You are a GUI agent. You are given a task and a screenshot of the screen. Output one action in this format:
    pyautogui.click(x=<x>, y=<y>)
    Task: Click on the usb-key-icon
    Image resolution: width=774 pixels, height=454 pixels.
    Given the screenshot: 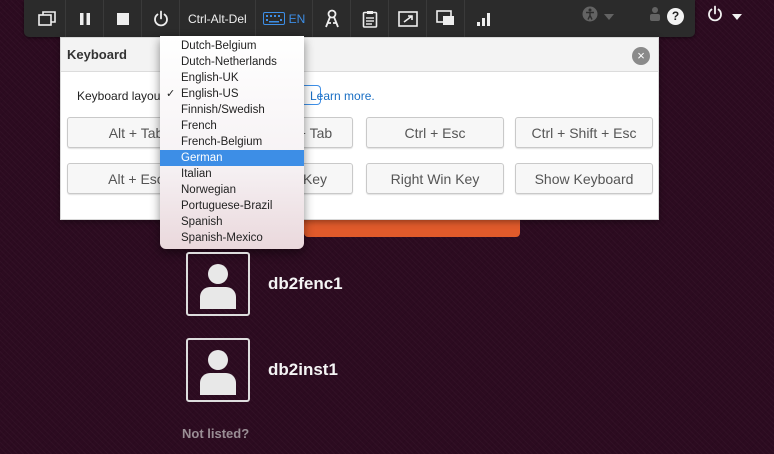 What is the action you would take?
    pyautogui.click(x=332, y=18)
    